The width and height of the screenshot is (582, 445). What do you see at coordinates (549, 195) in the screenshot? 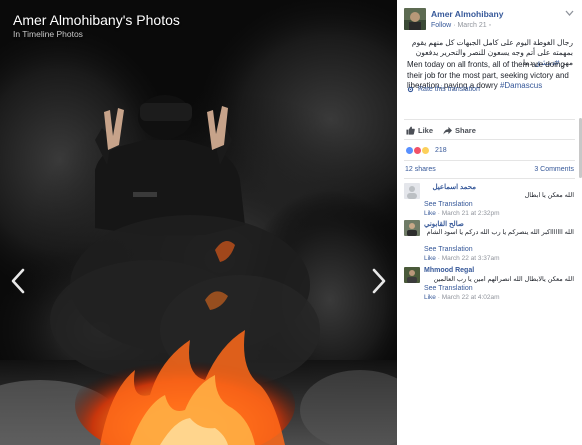
I see `comment-text: الله معكن يا ابطال` at bounding box center [549, 195].